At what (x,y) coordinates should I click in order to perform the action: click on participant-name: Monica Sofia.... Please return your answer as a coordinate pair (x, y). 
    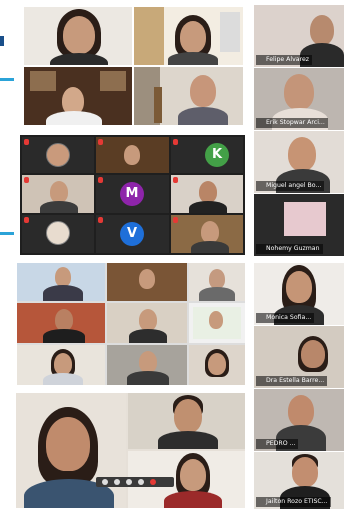
    Looking at the image, I should click on (285, 318).